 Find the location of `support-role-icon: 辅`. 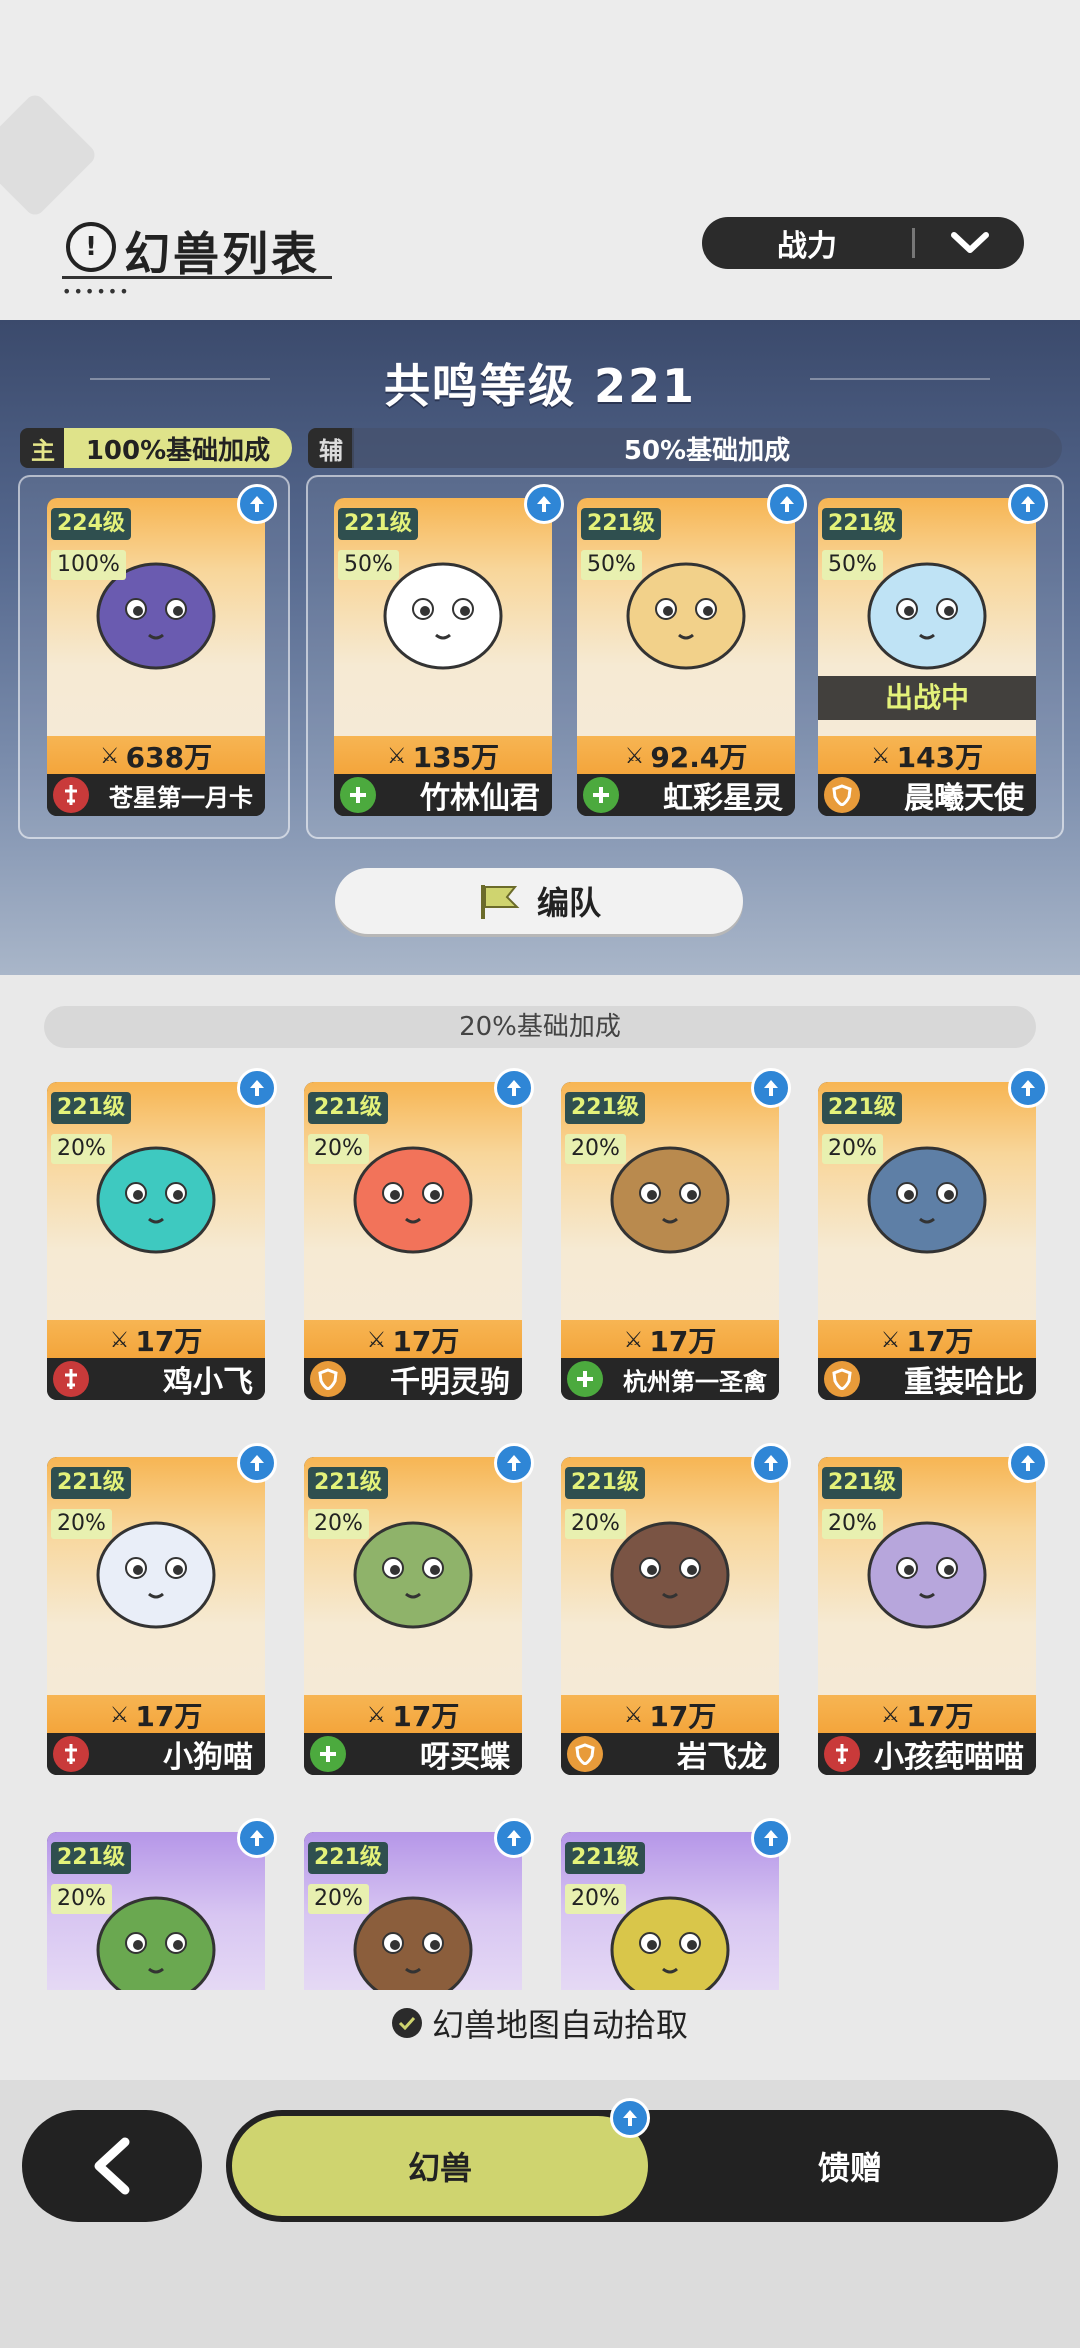

support-role-icon: 辅 is located at coordinates (331, 448).